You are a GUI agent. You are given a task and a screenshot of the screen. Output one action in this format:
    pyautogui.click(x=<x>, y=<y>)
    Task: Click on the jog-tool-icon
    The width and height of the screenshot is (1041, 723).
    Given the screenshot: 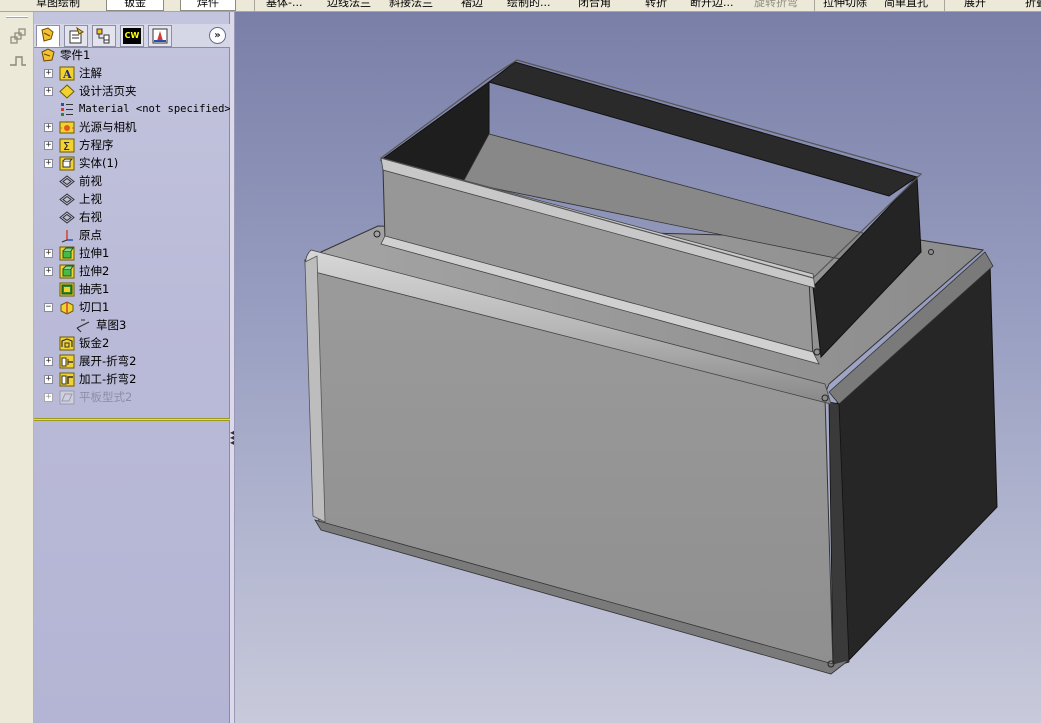 What is the action you would take?
    pyautogui.click(x=18, y=61)
    